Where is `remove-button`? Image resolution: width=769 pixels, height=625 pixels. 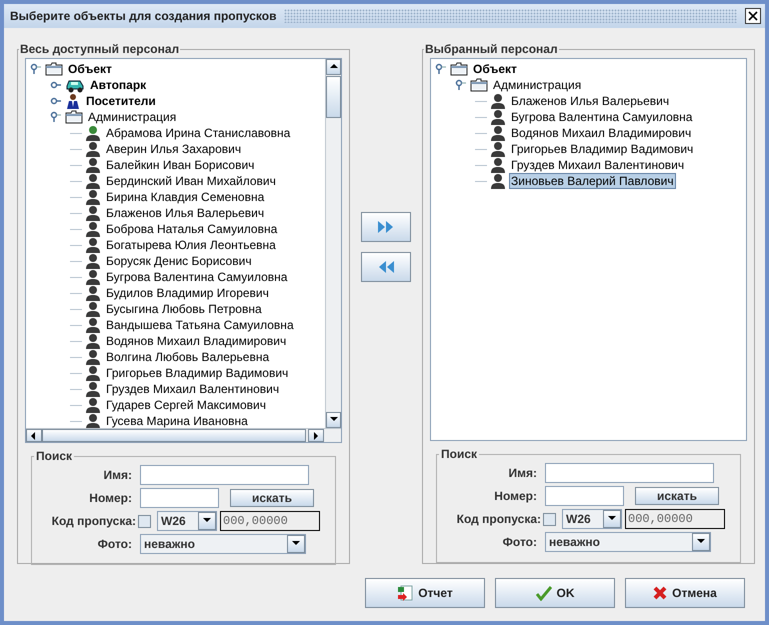 remove-button is located at coordinates (386, 267).